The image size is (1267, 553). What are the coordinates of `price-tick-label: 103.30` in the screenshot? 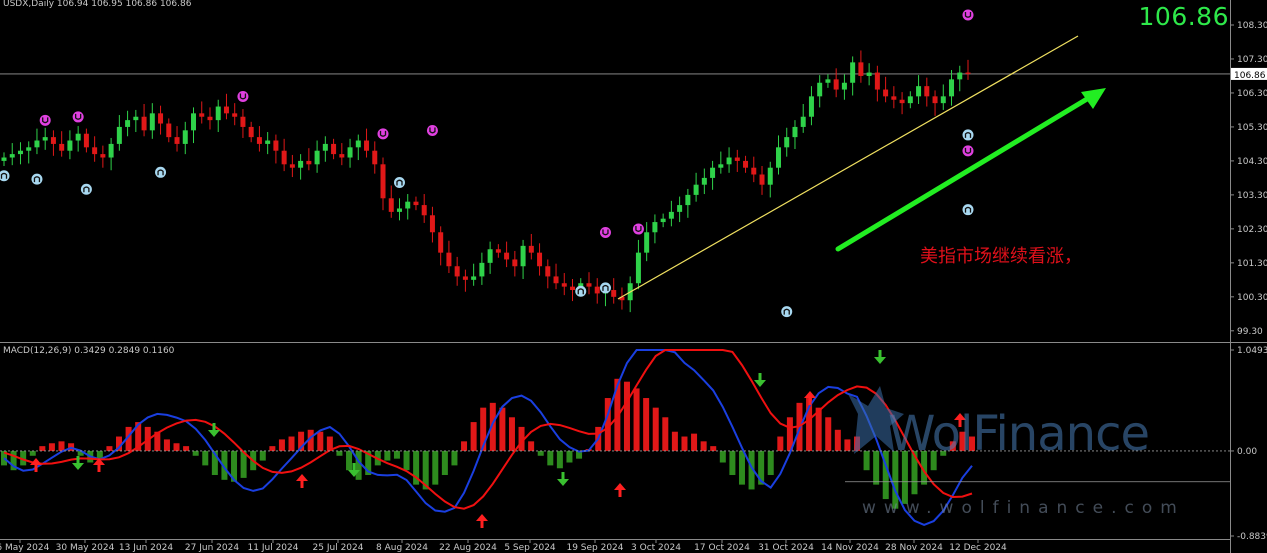 It's located at (1252, 196).